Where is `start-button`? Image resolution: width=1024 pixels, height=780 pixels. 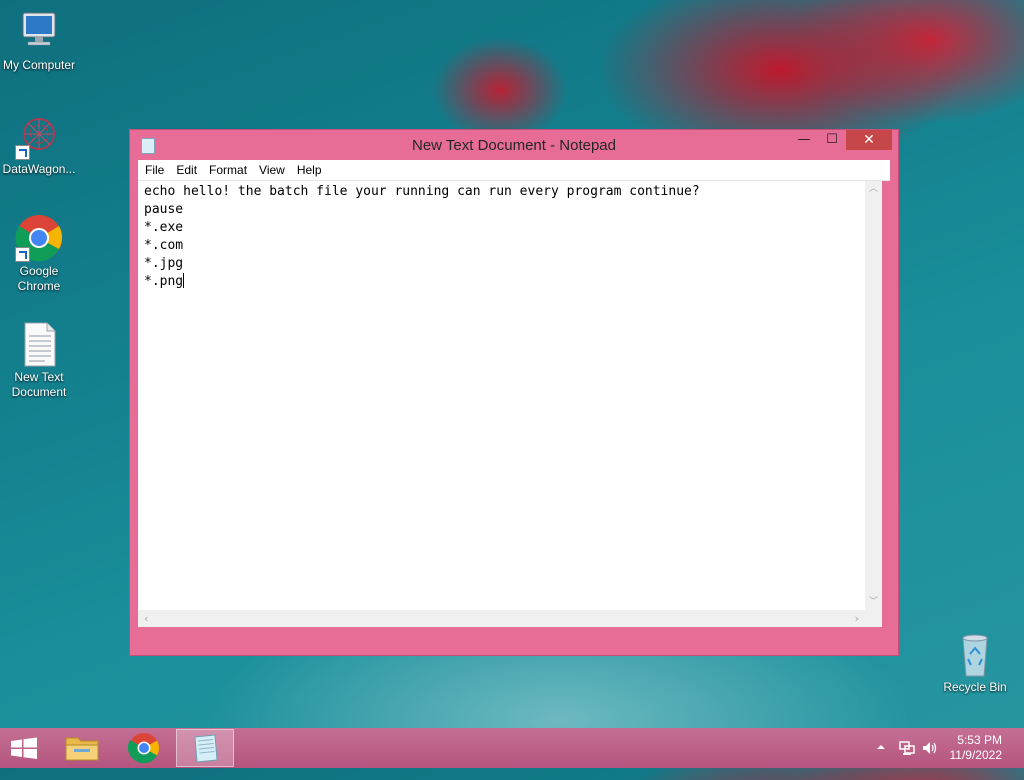
start-button is located at coordinates (24, 748).